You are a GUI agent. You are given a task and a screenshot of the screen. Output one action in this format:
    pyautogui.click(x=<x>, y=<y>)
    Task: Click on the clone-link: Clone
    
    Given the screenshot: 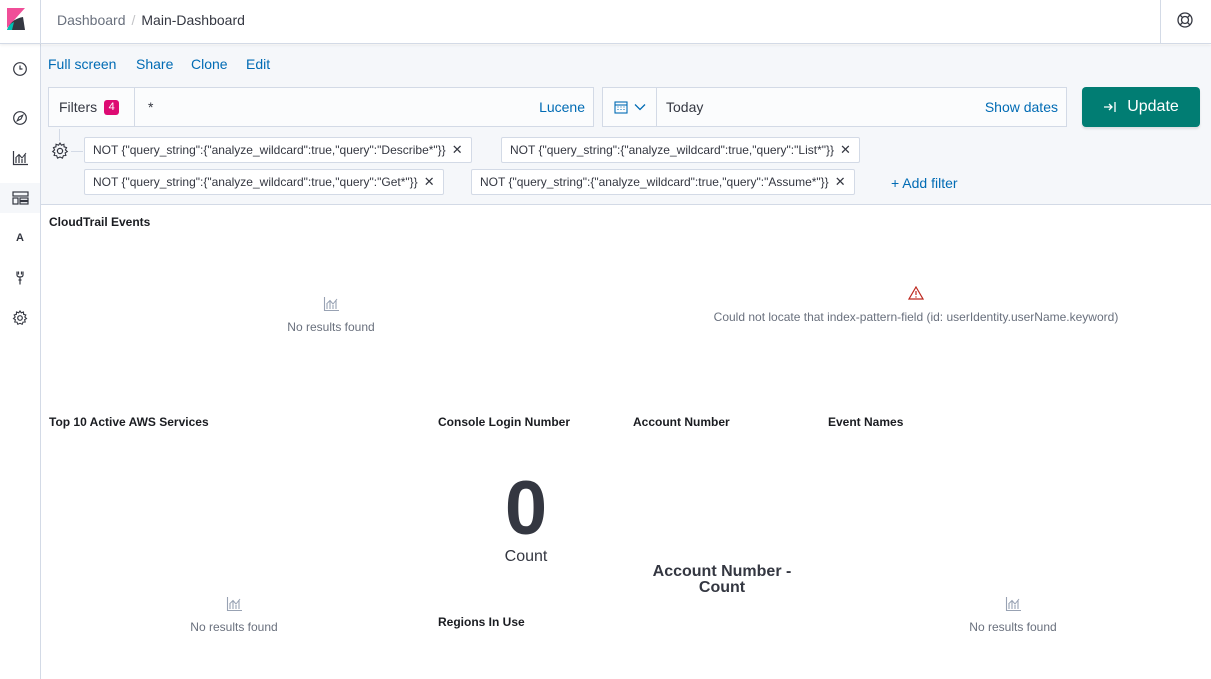 What is the action you would take?
    pyautogui.click(x=209, y=64)
    